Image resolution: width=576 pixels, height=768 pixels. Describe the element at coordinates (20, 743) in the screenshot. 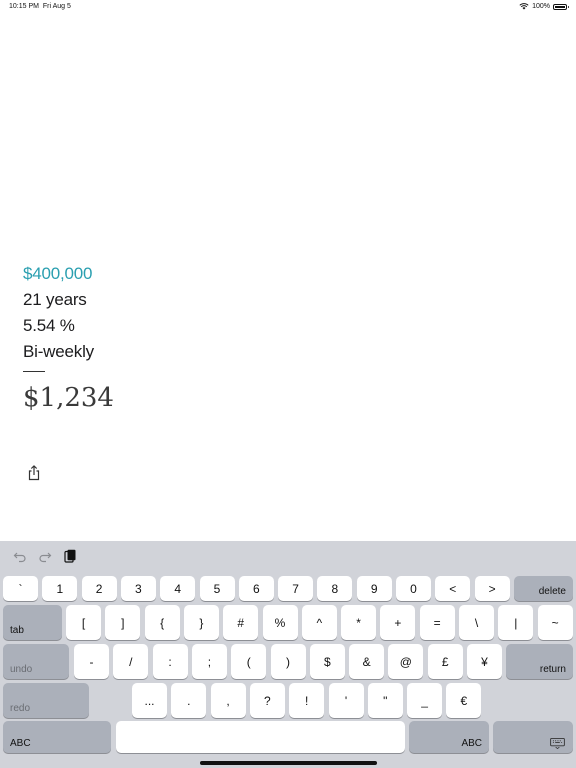

I see `abc-key-left-label: ABC` at that location.